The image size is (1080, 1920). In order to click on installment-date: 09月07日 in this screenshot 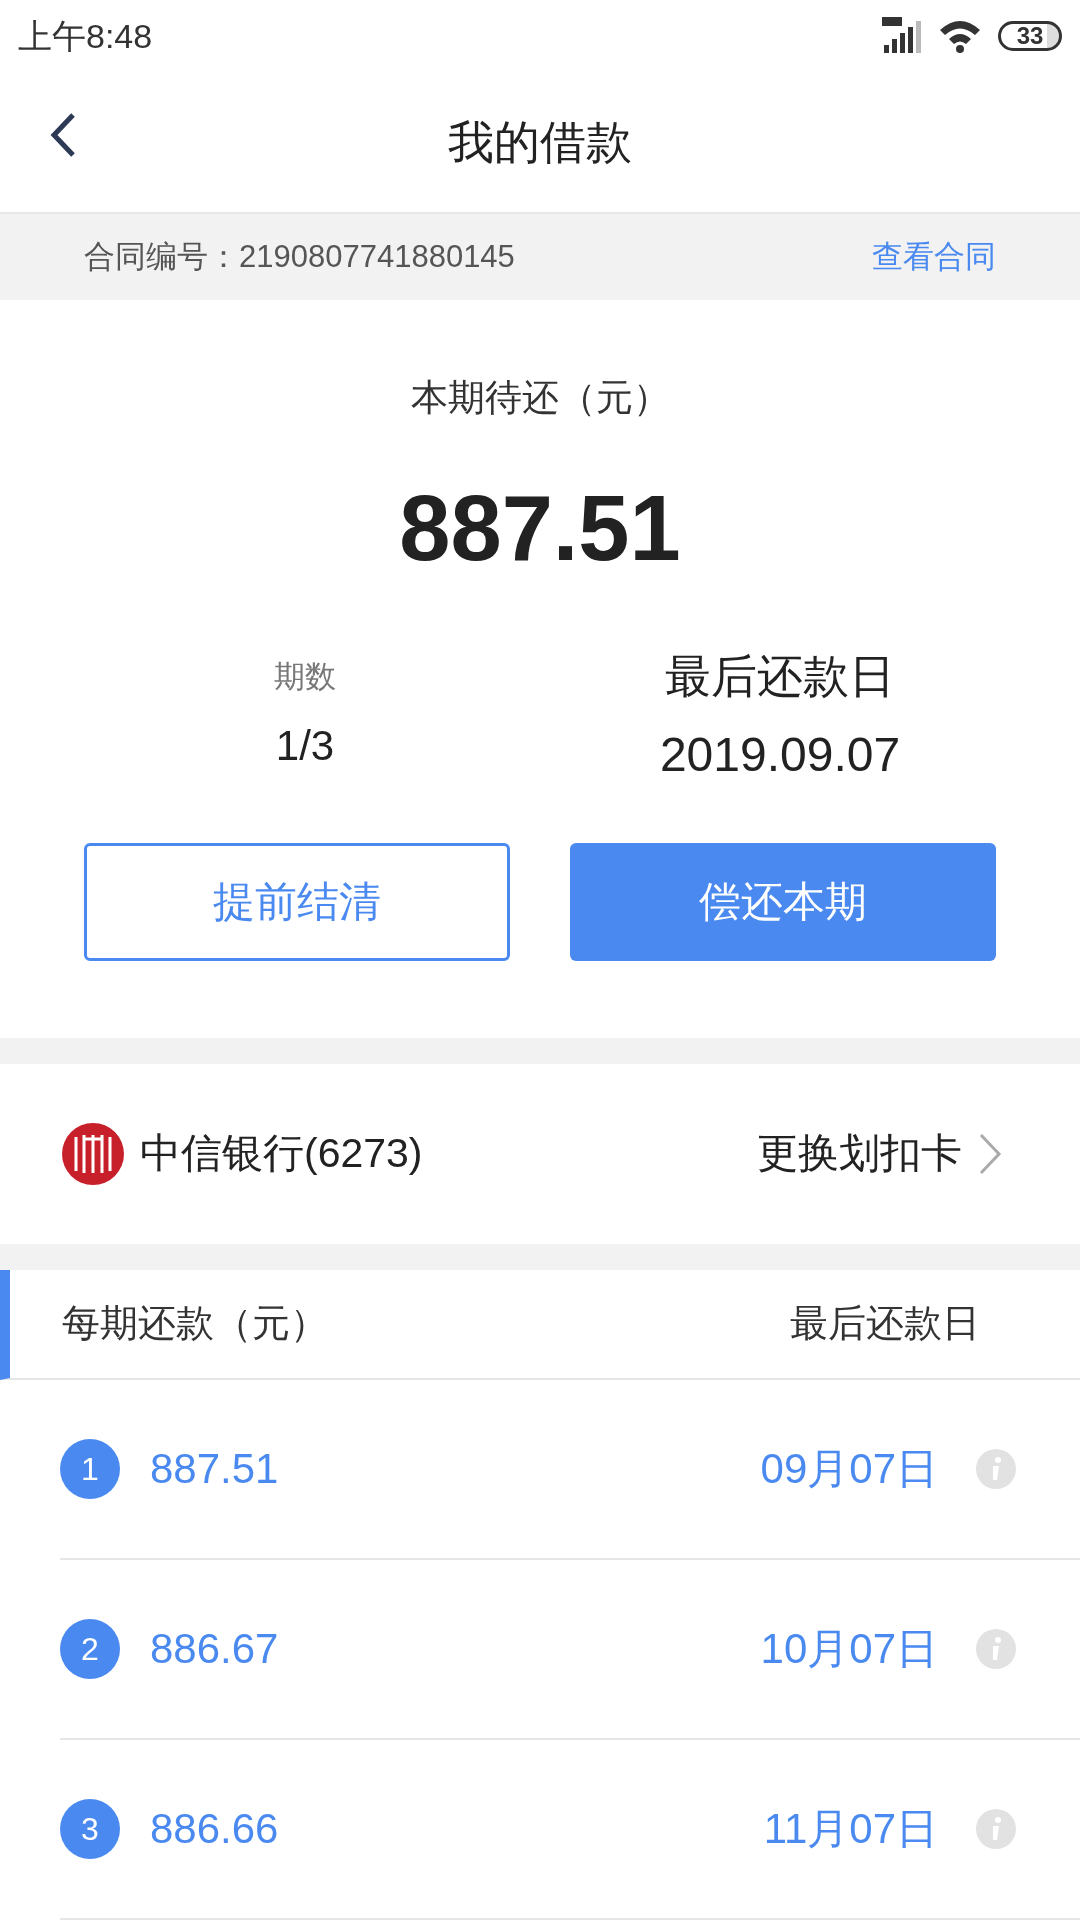, I will do `click(849, 1469)`.